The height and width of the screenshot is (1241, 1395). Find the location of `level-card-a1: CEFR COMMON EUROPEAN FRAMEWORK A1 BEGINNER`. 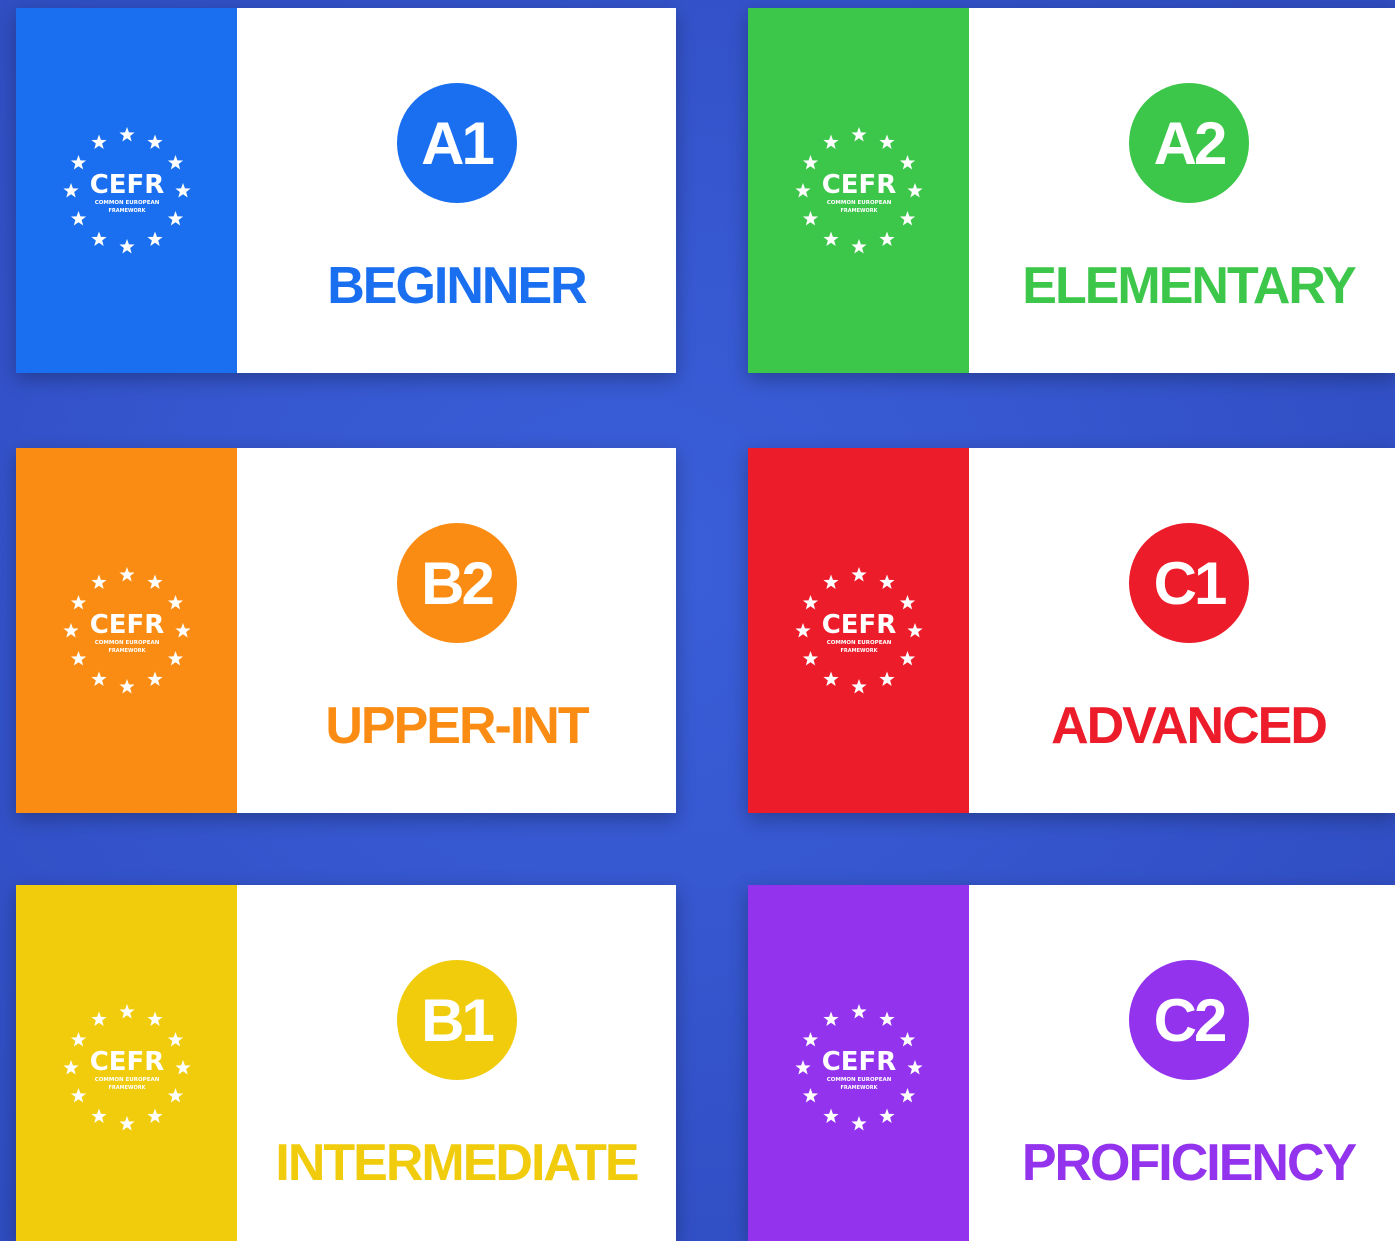

level-card-a1: CEFR COMMON EUROPEAN FRAMEWORK A1 BEGINNER is located at coordinates (346, 190).